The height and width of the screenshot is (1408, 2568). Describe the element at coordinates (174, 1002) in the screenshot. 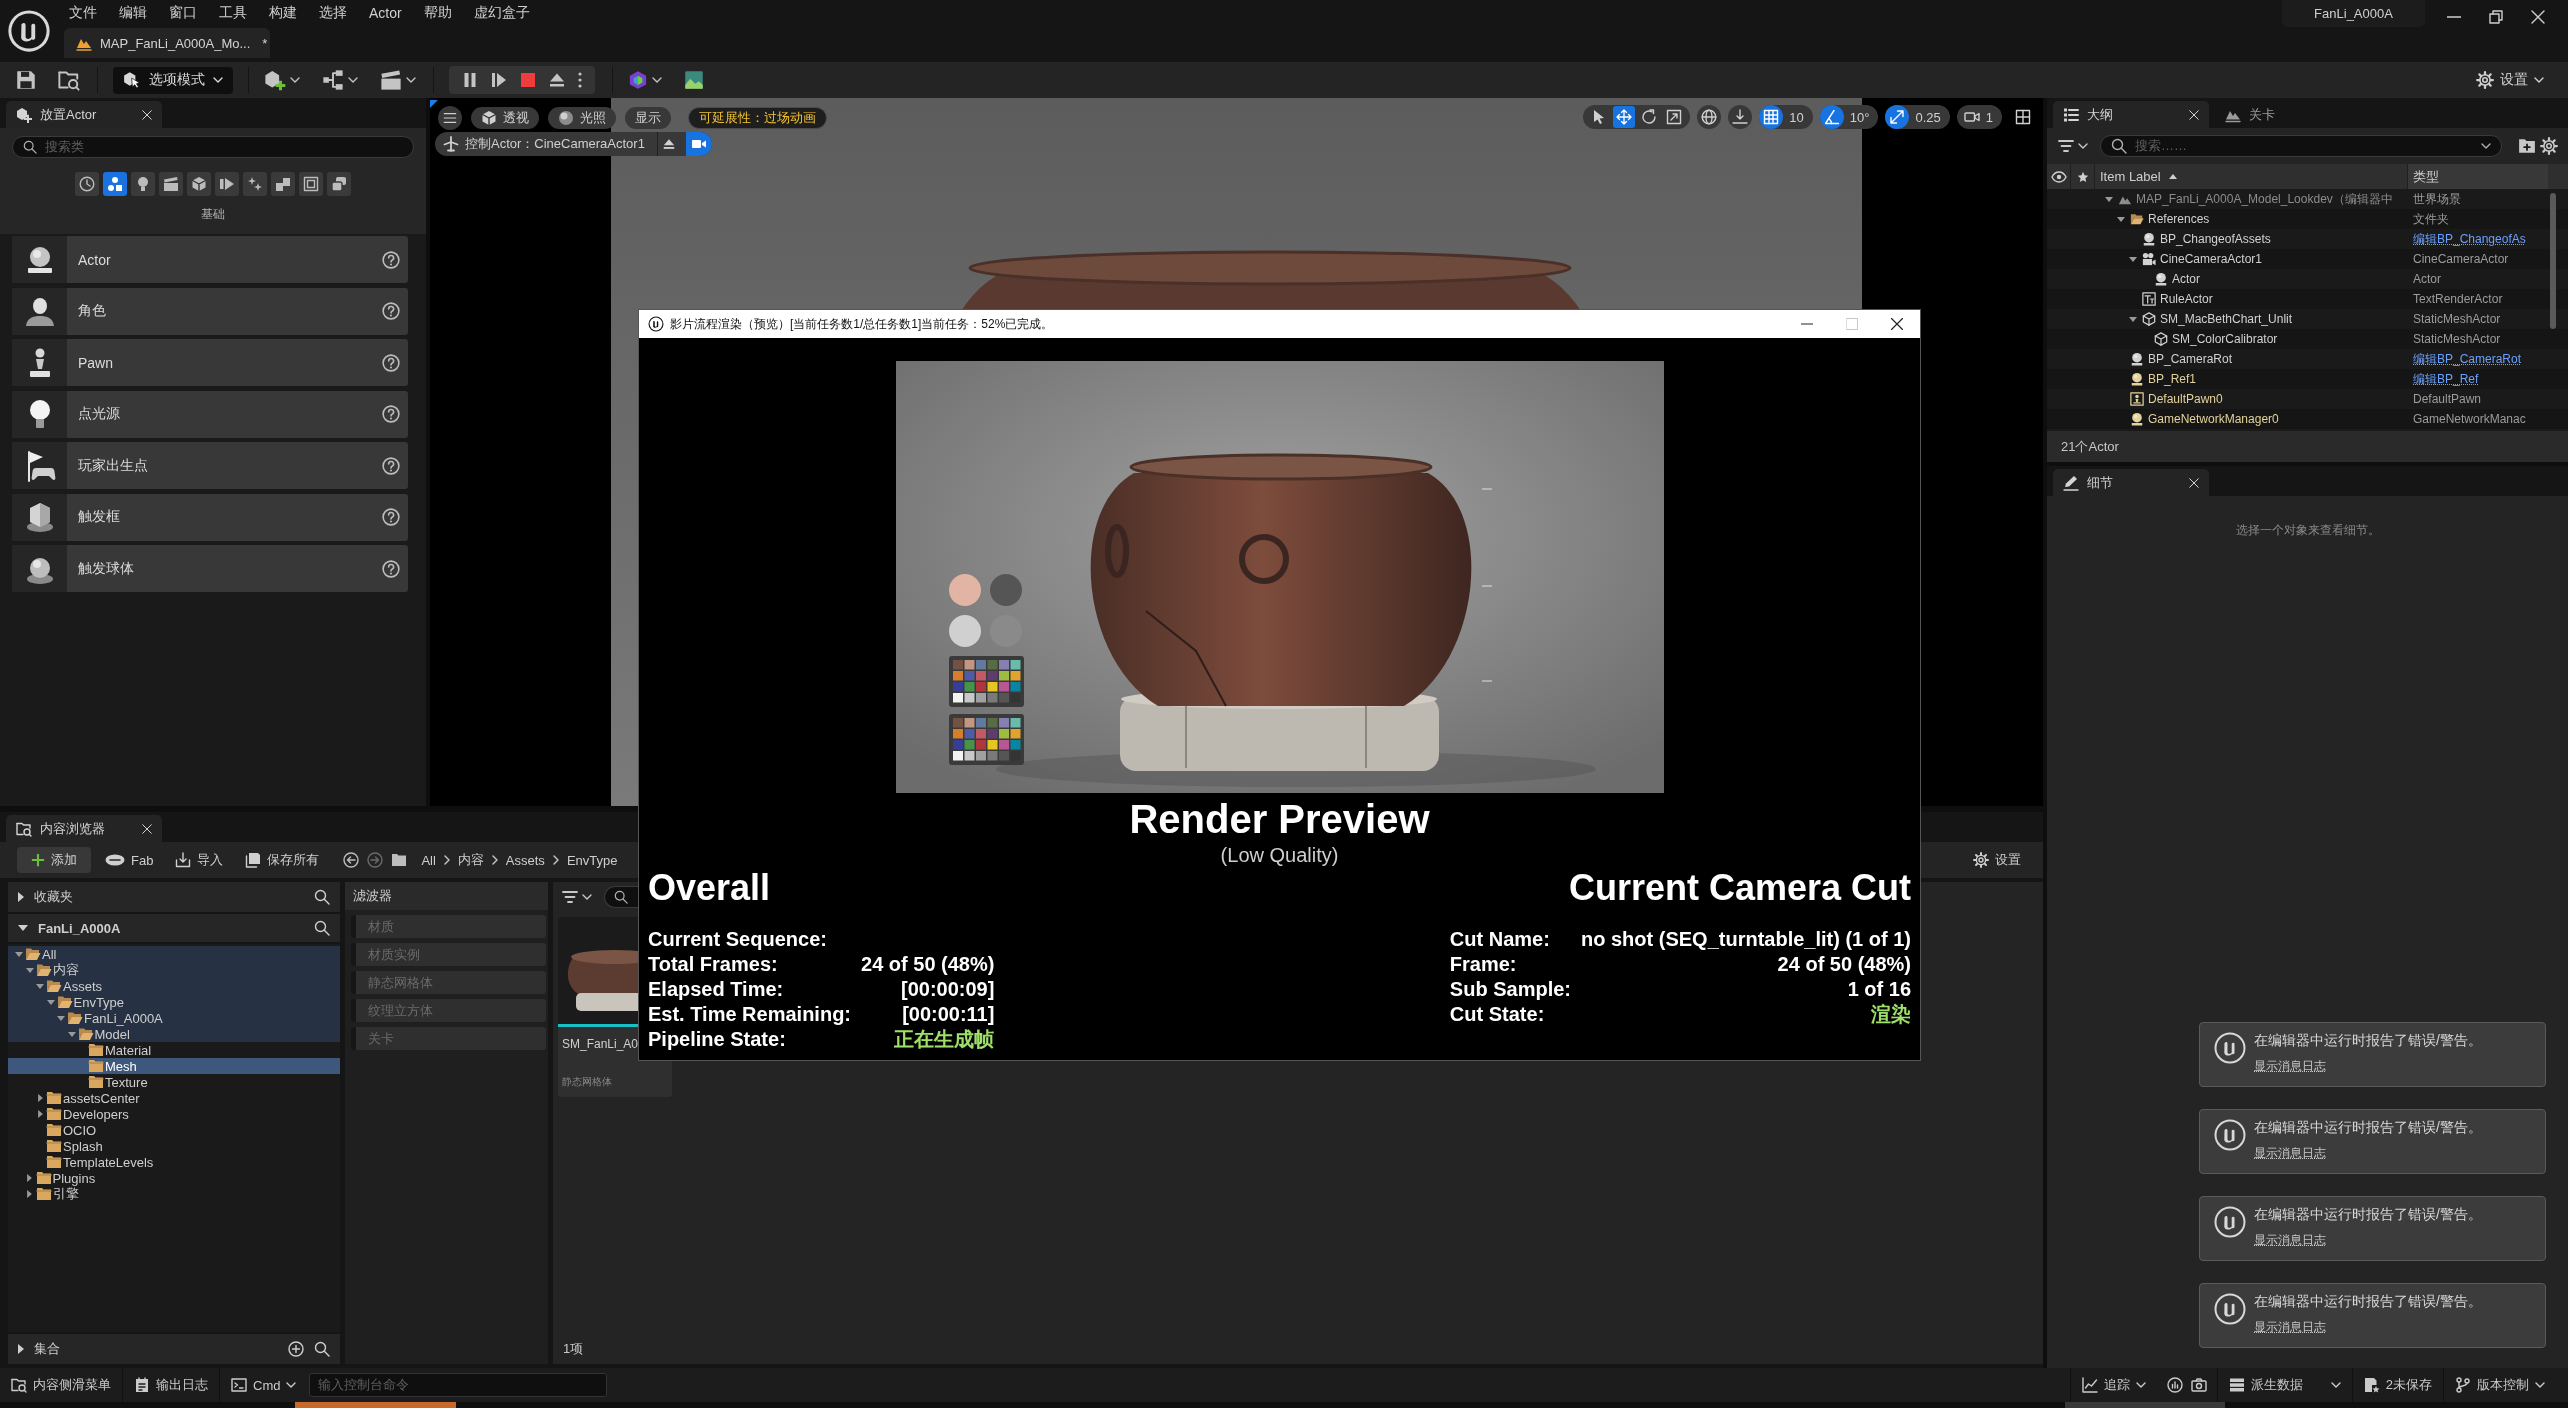

I see `folder-row: EnvType` at that location.